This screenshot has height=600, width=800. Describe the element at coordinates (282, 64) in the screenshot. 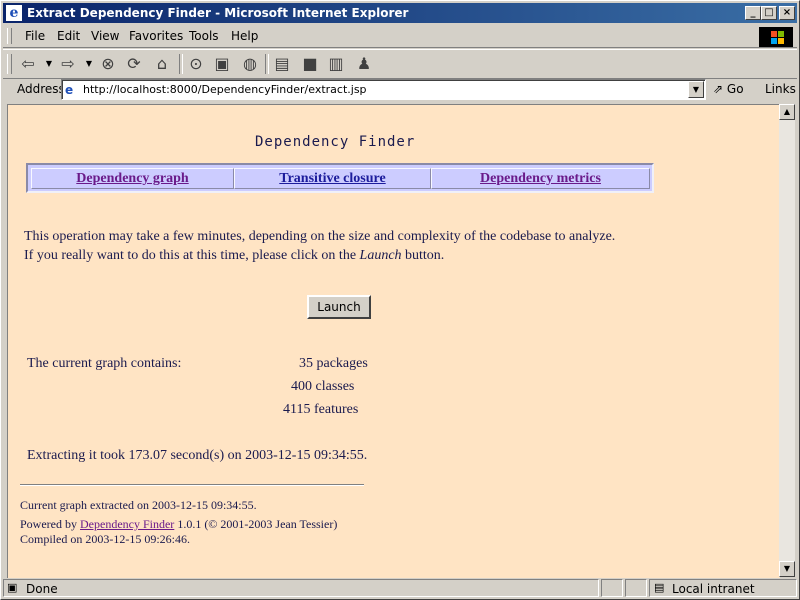

I see `print-icon: ▤` at that location.